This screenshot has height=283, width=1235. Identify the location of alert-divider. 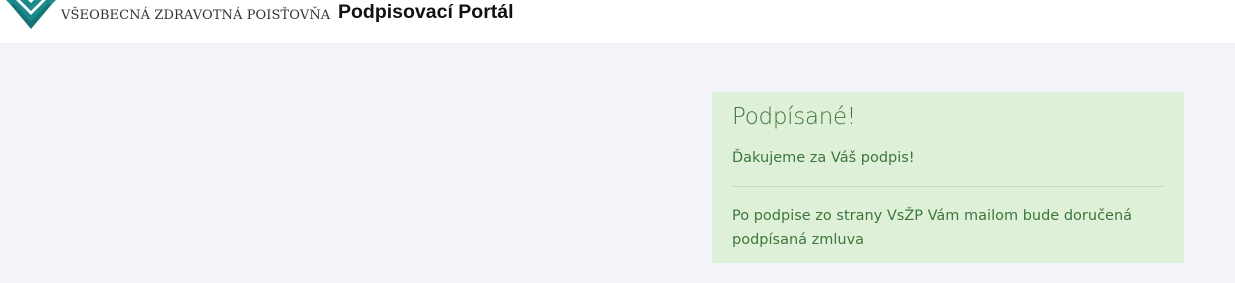
(948, 186).